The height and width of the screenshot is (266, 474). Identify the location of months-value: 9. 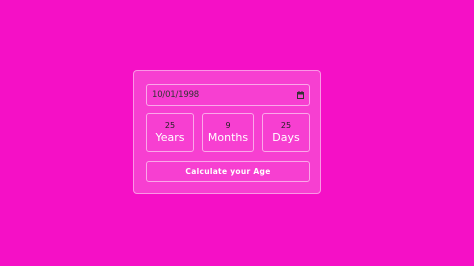
(228, 125).